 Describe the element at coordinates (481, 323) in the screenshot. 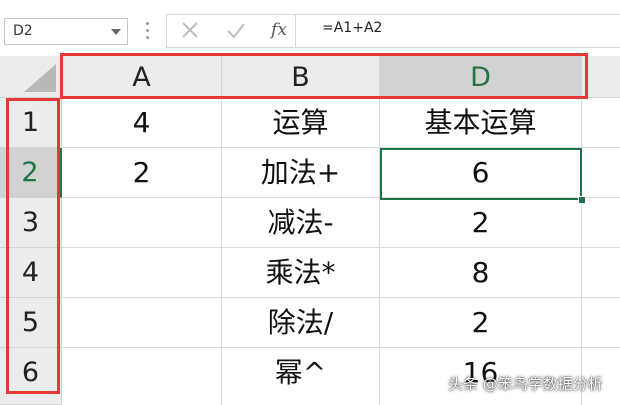

I see `cell-d5: 2` at that location.